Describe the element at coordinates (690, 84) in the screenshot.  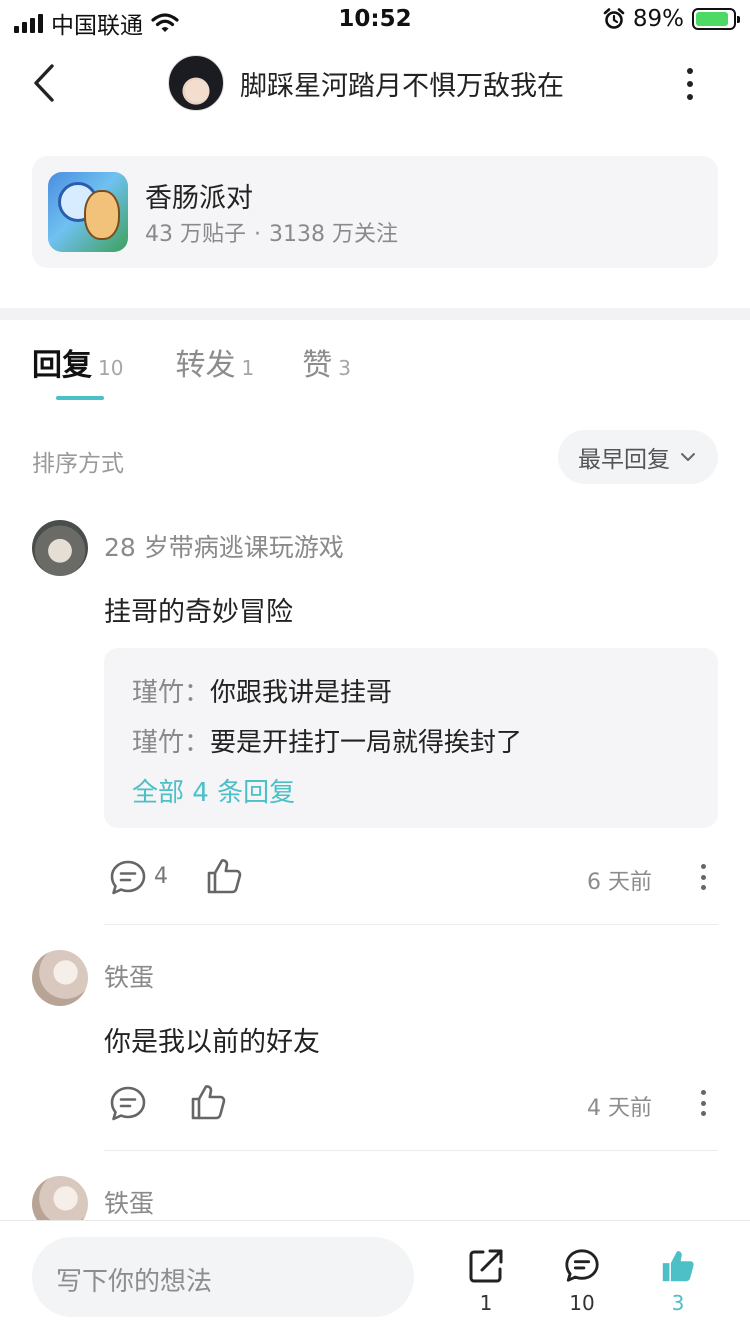
I see `more-options-button` at that location.